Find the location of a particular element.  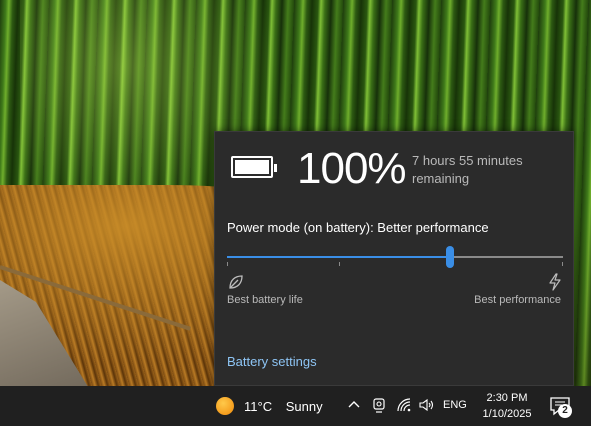

leaf-icon is located at coordinates (236, 282).